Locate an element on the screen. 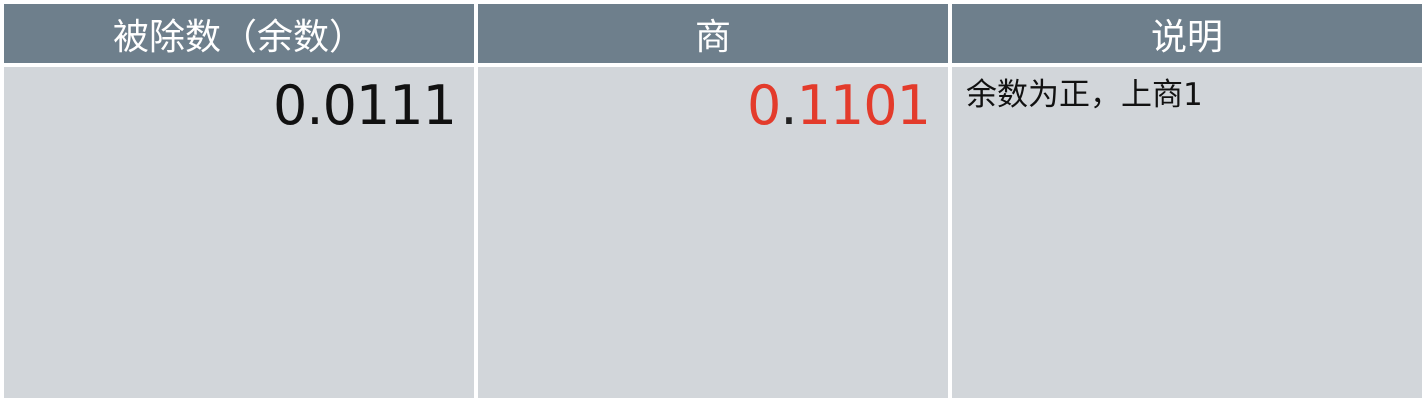  note-text: 余数为正，上商1 is located at coordinates (1084, 95).